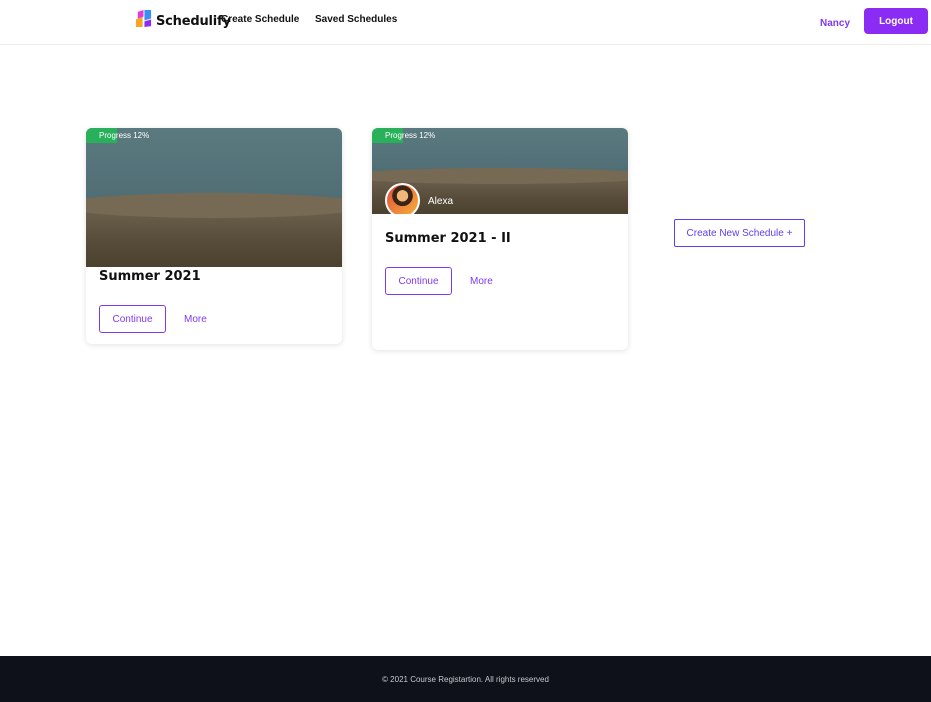 Image resolution: width=931 pixels, height=702 pixels. What do you see at coordinates (441, 201) in the screenshot?
I see `owner-name: Alexa` at bounding box center [441, 201].